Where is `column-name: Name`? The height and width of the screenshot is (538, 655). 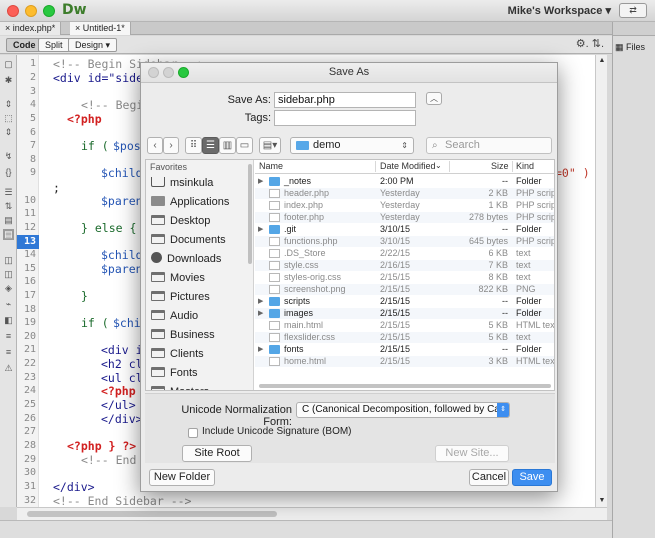
column-name: Name is located at coordinates (271, 166).